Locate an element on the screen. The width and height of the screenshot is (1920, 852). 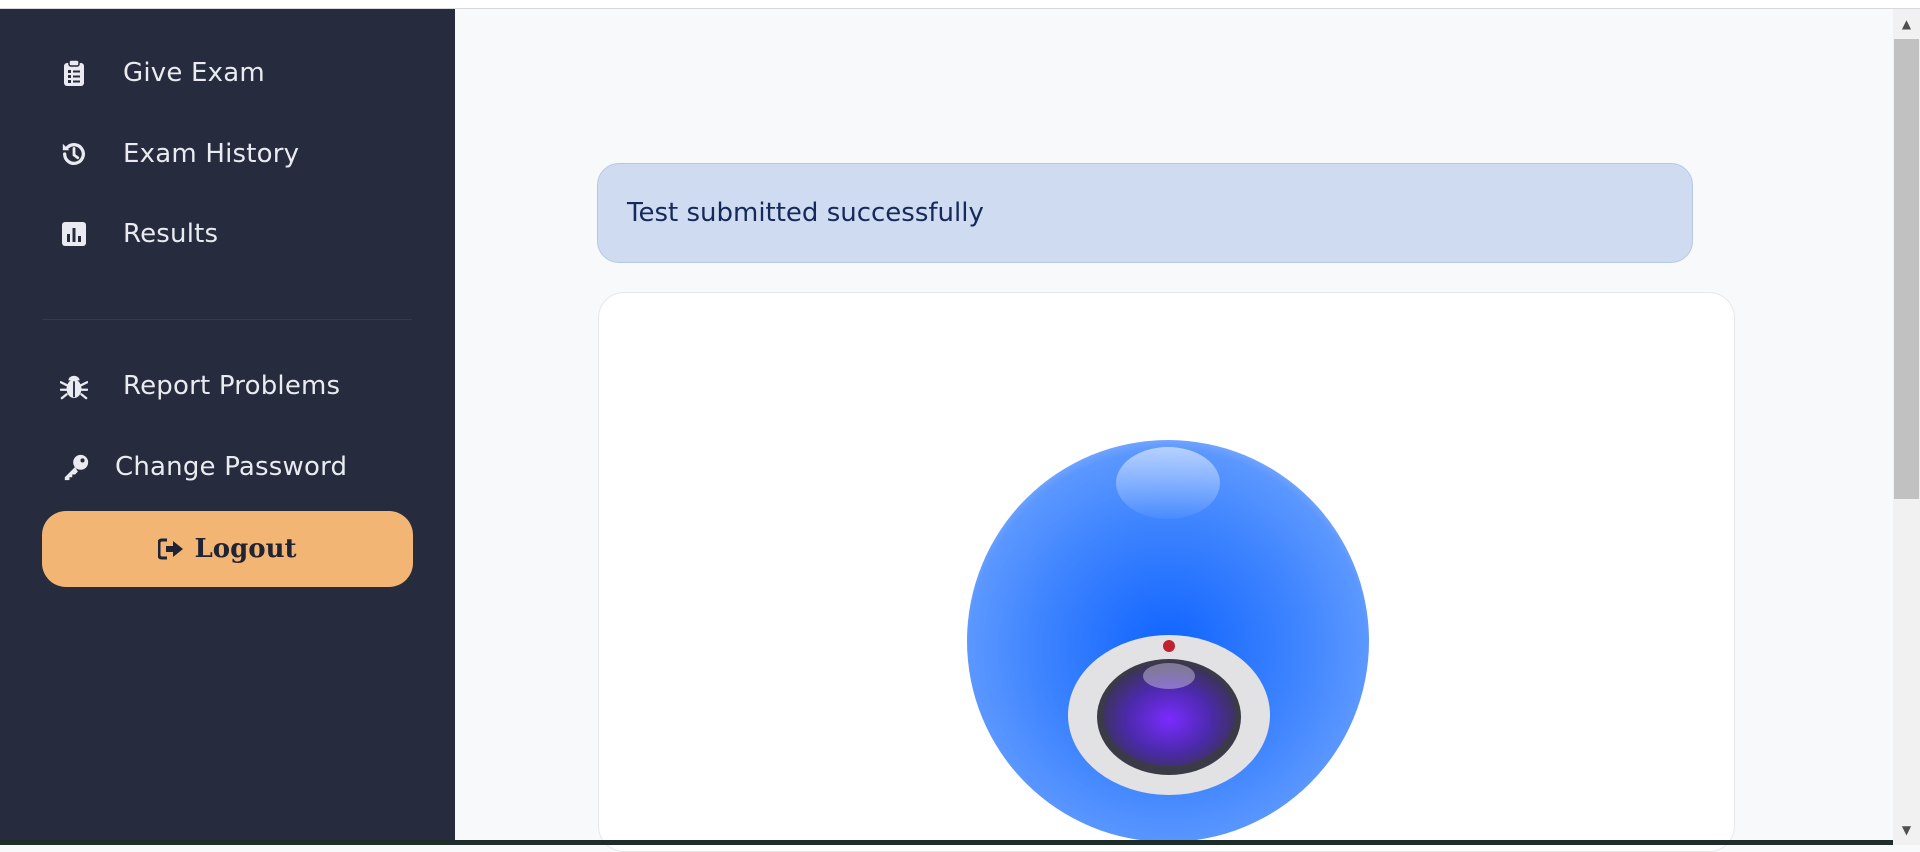
sidebar-divider is located at coordinates (227, 319).